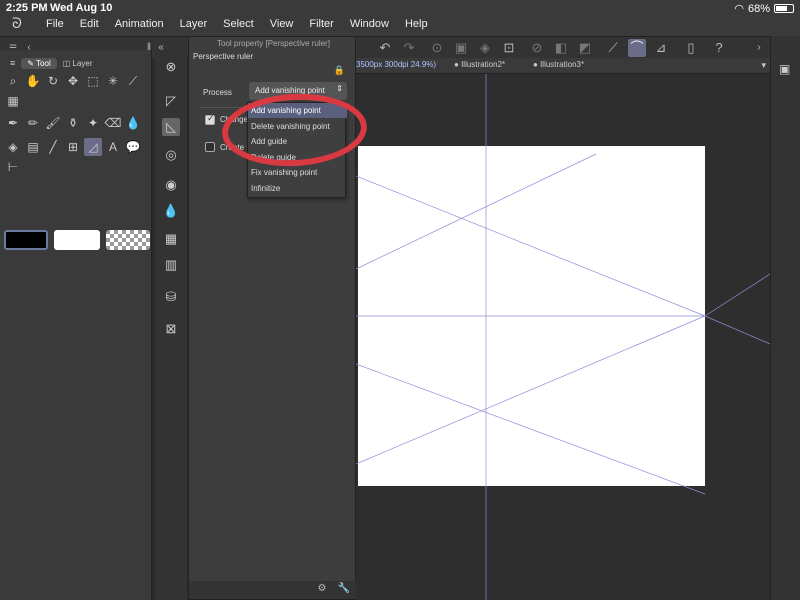  What do you see at coordinates (67, 63) in the screenshot?
I see `layer-tab-icon: ◫` at bounding box center [67, 63].